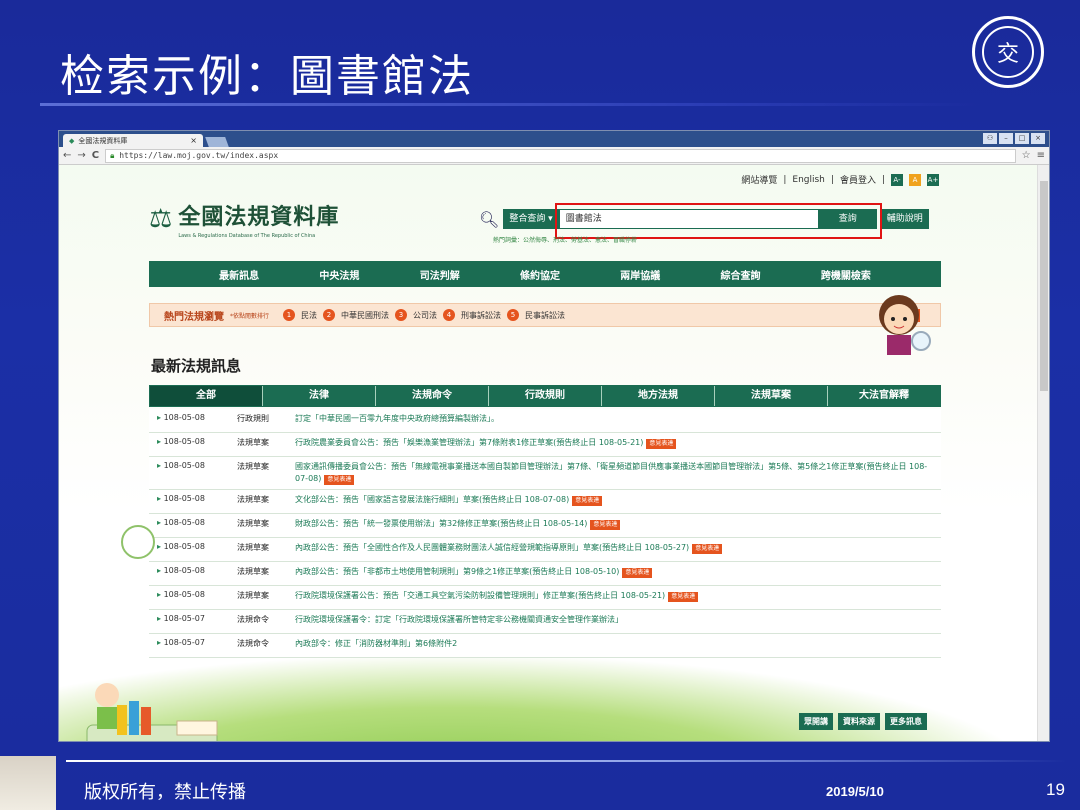 The height and width of the screenshot is (810, 1080). What do you see at coordinates (81, 155) in the screenshot?
I see `forward-icon: →` at bounding box center [81, 155].